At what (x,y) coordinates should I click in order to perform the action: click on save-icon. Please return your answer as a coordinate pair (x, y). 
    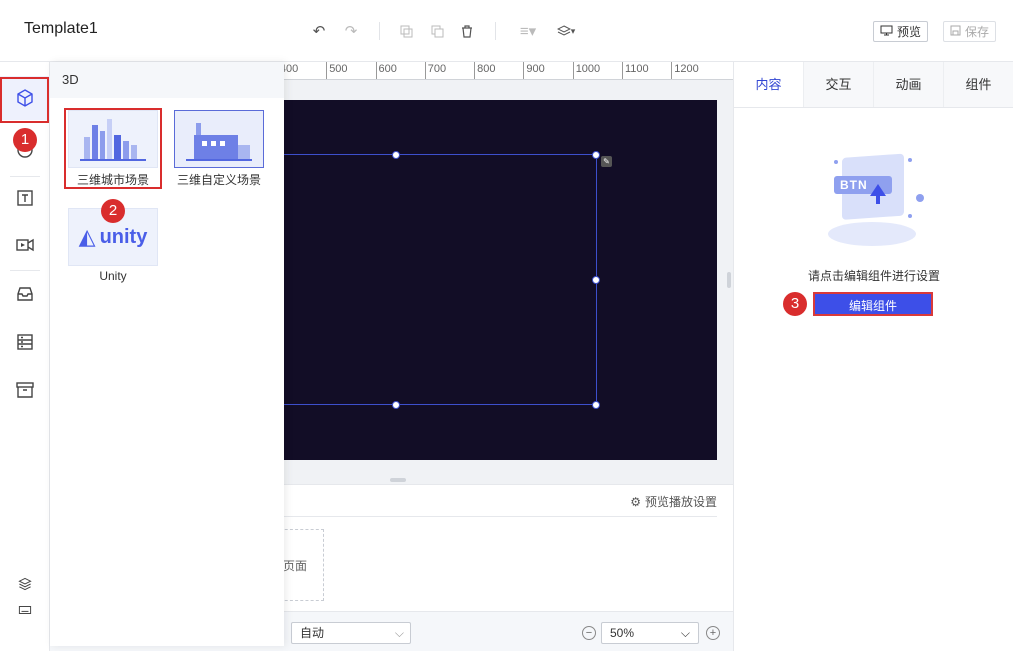
    Looking at the image, I should click on (955, 32).